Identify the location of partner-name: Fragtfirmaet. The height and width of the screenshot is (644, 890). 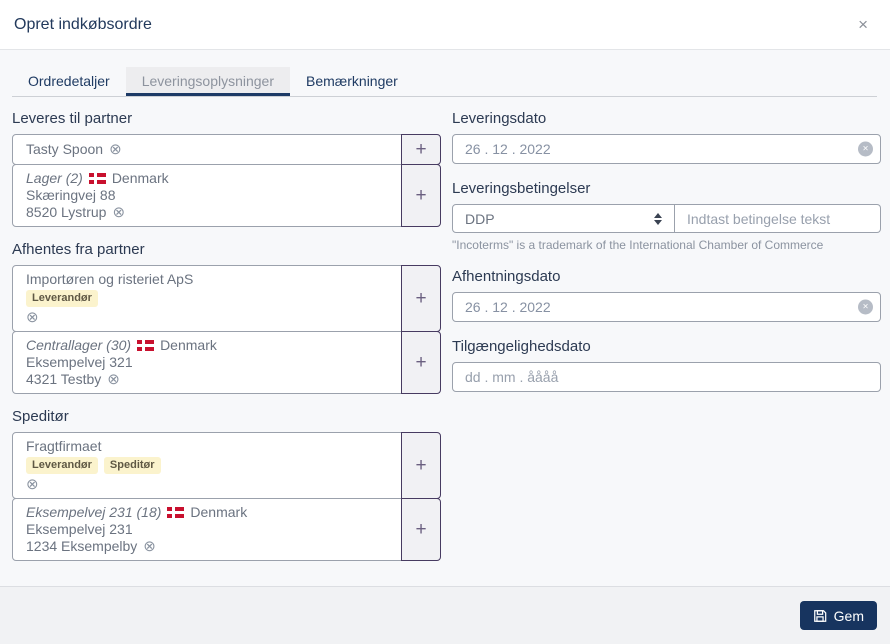
(64, 446).